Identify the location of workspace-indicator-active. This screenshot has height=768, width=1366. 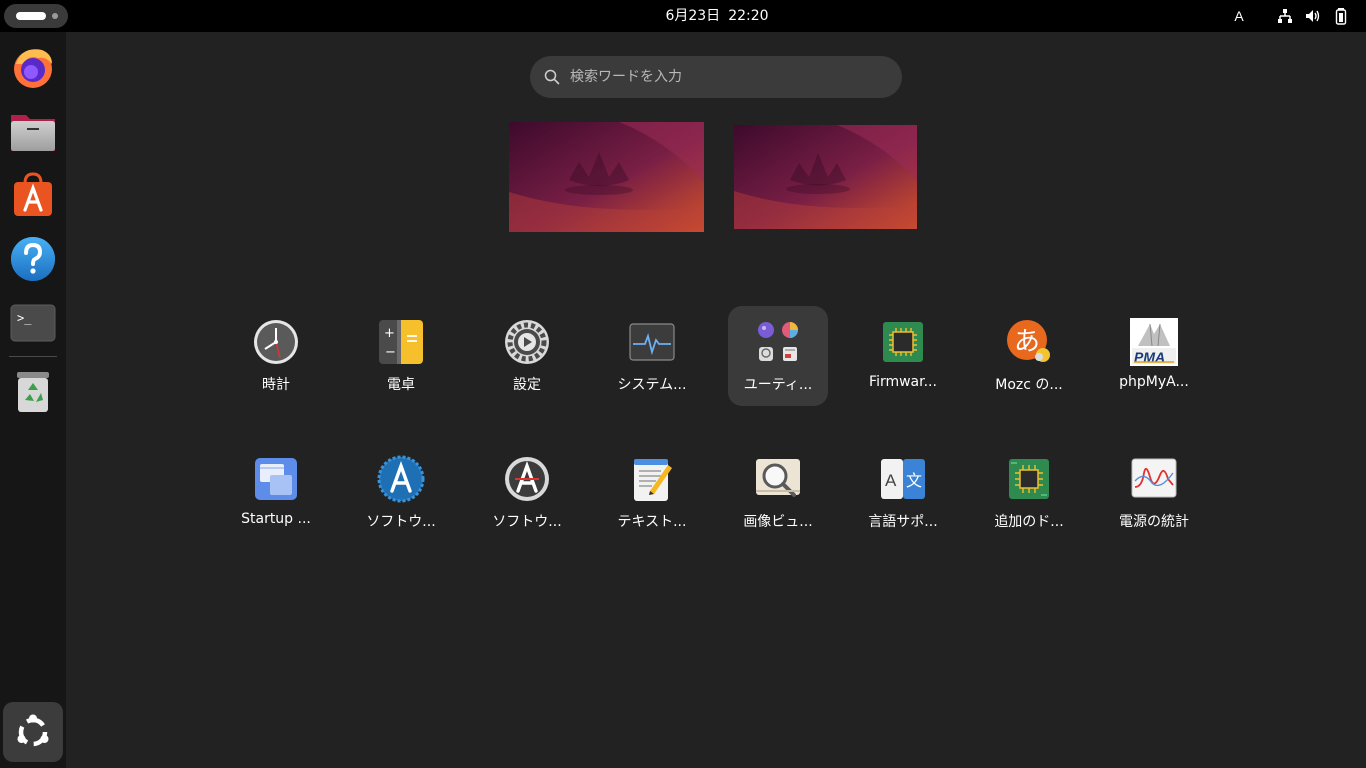
(31, 16).